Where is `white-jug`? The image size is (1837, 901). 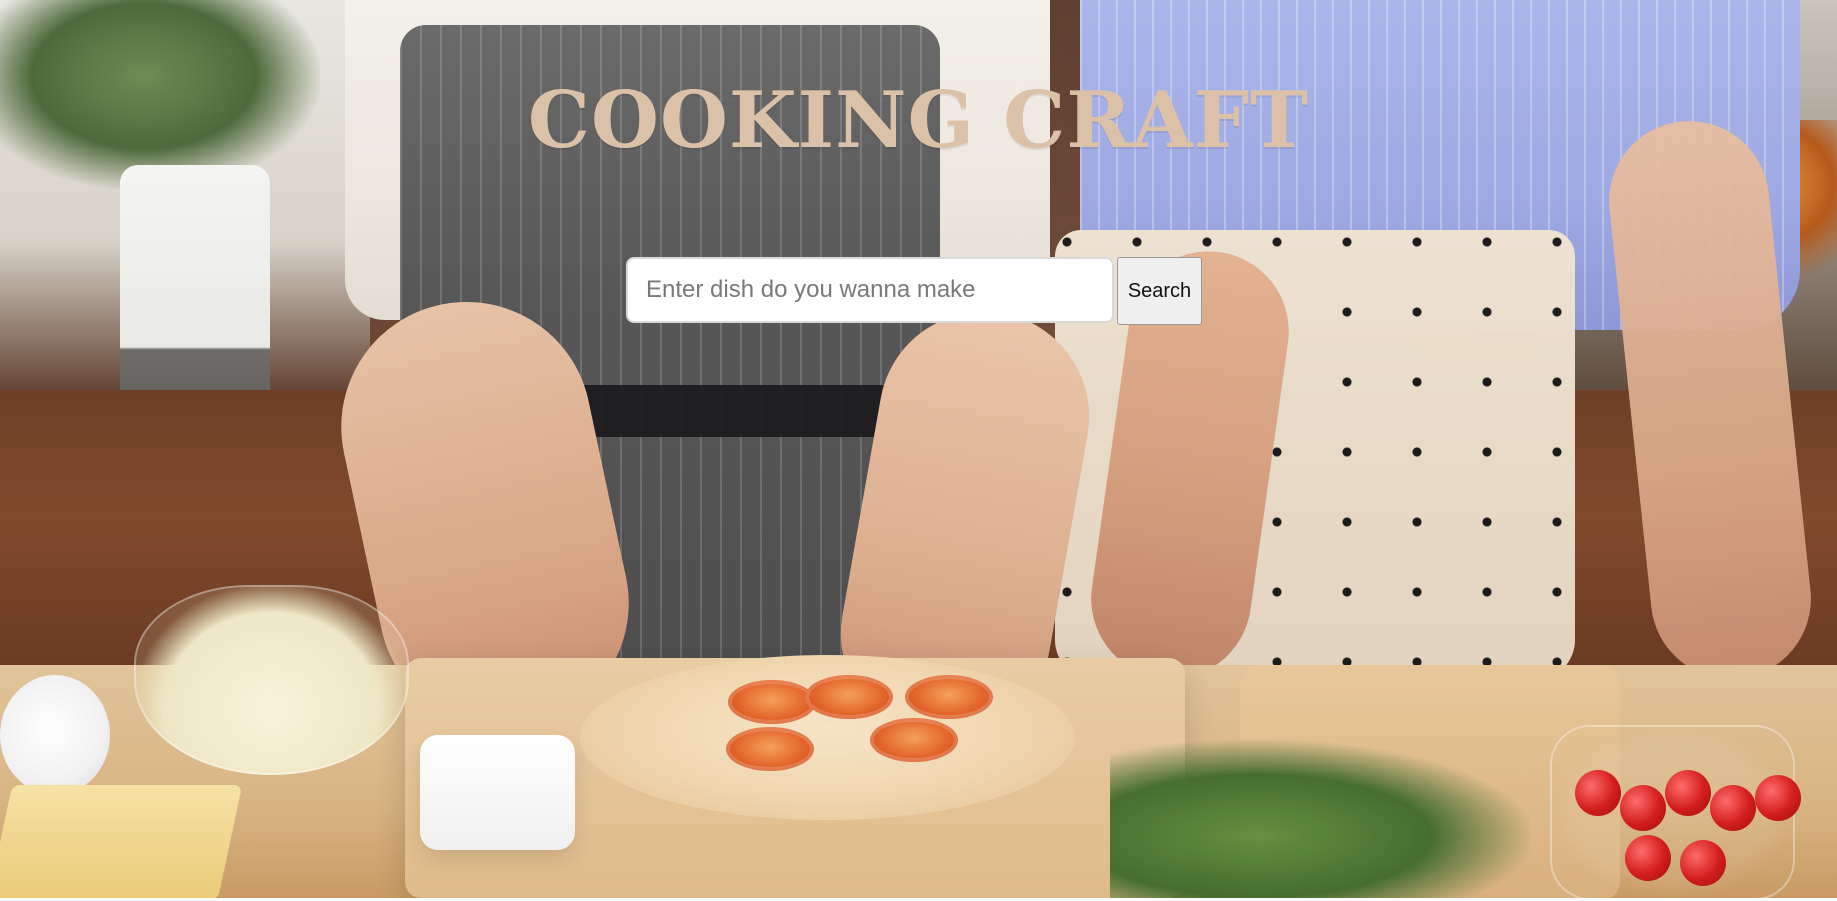
white-jug is located at coordinates (195, 295).